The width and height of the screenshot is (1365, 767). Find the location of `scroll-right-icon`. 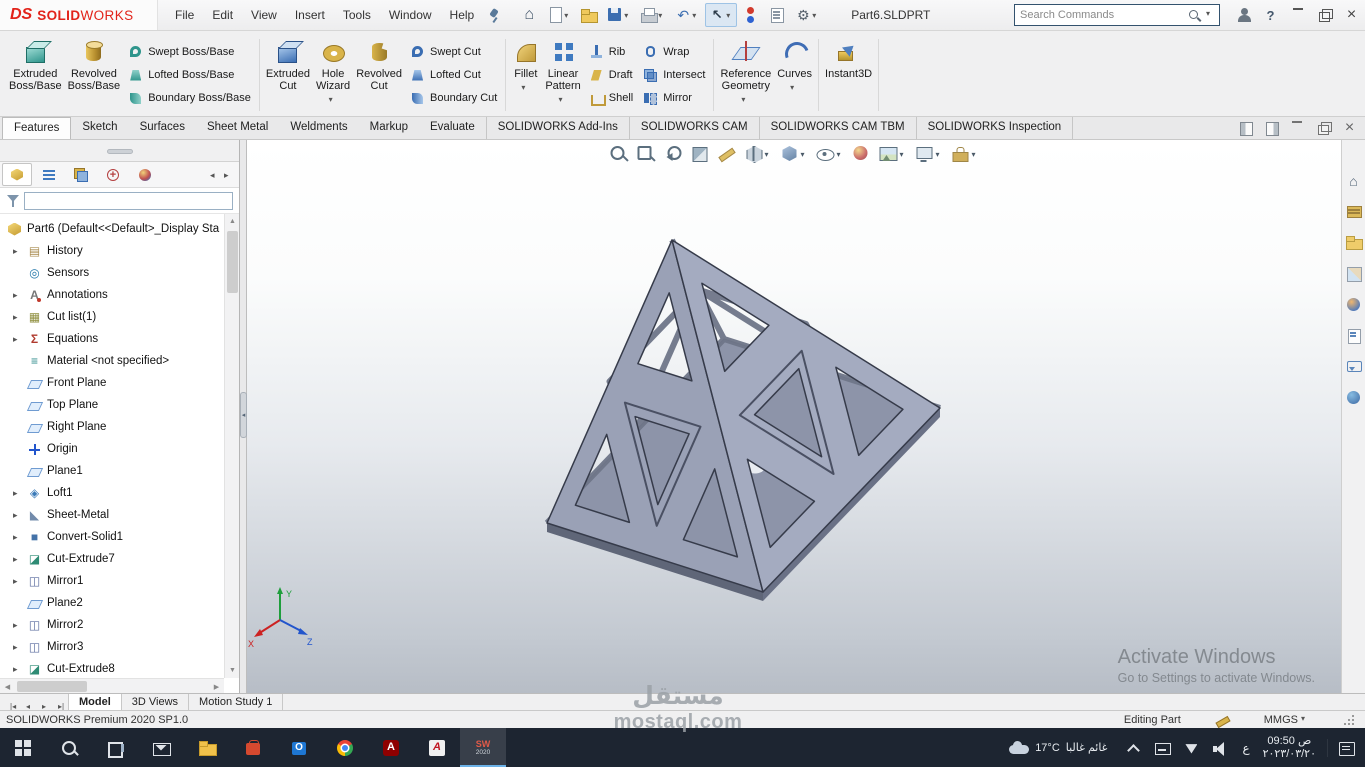

scroll-right-icon is located at coordinates (216, 686).